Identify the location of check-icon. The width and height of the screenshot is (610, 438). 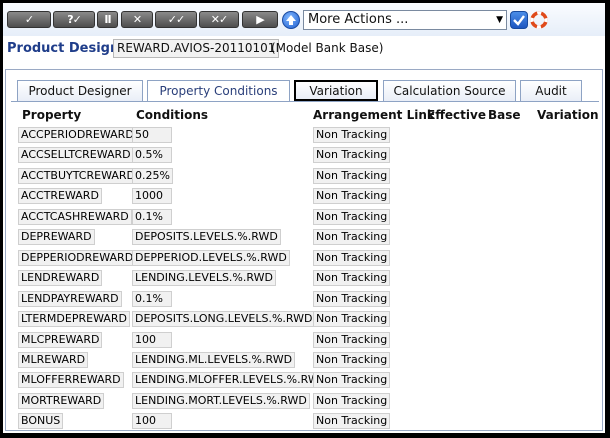
(519, 20).